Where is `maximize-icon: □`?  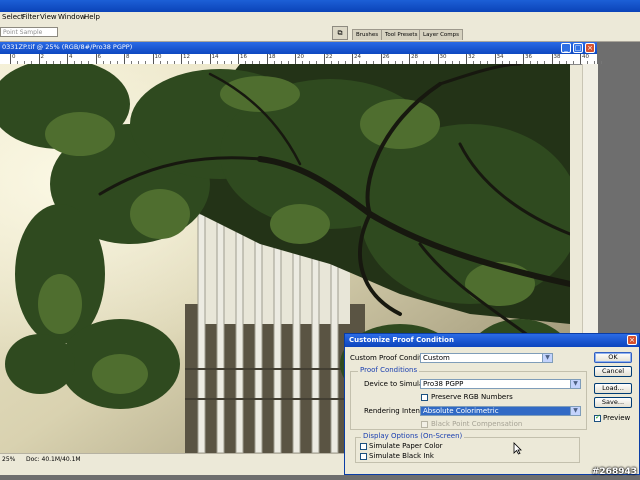 maximize-icon: □ is located at coordinates (578, 48).